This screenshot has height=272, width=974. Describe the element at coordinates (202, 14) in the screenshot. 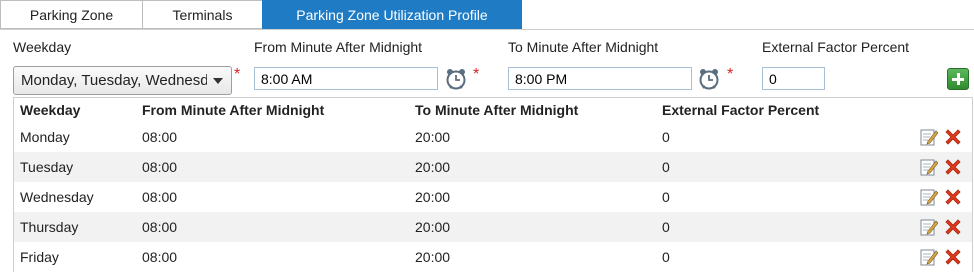

I see `tab-terminals: Terminals` at that location.